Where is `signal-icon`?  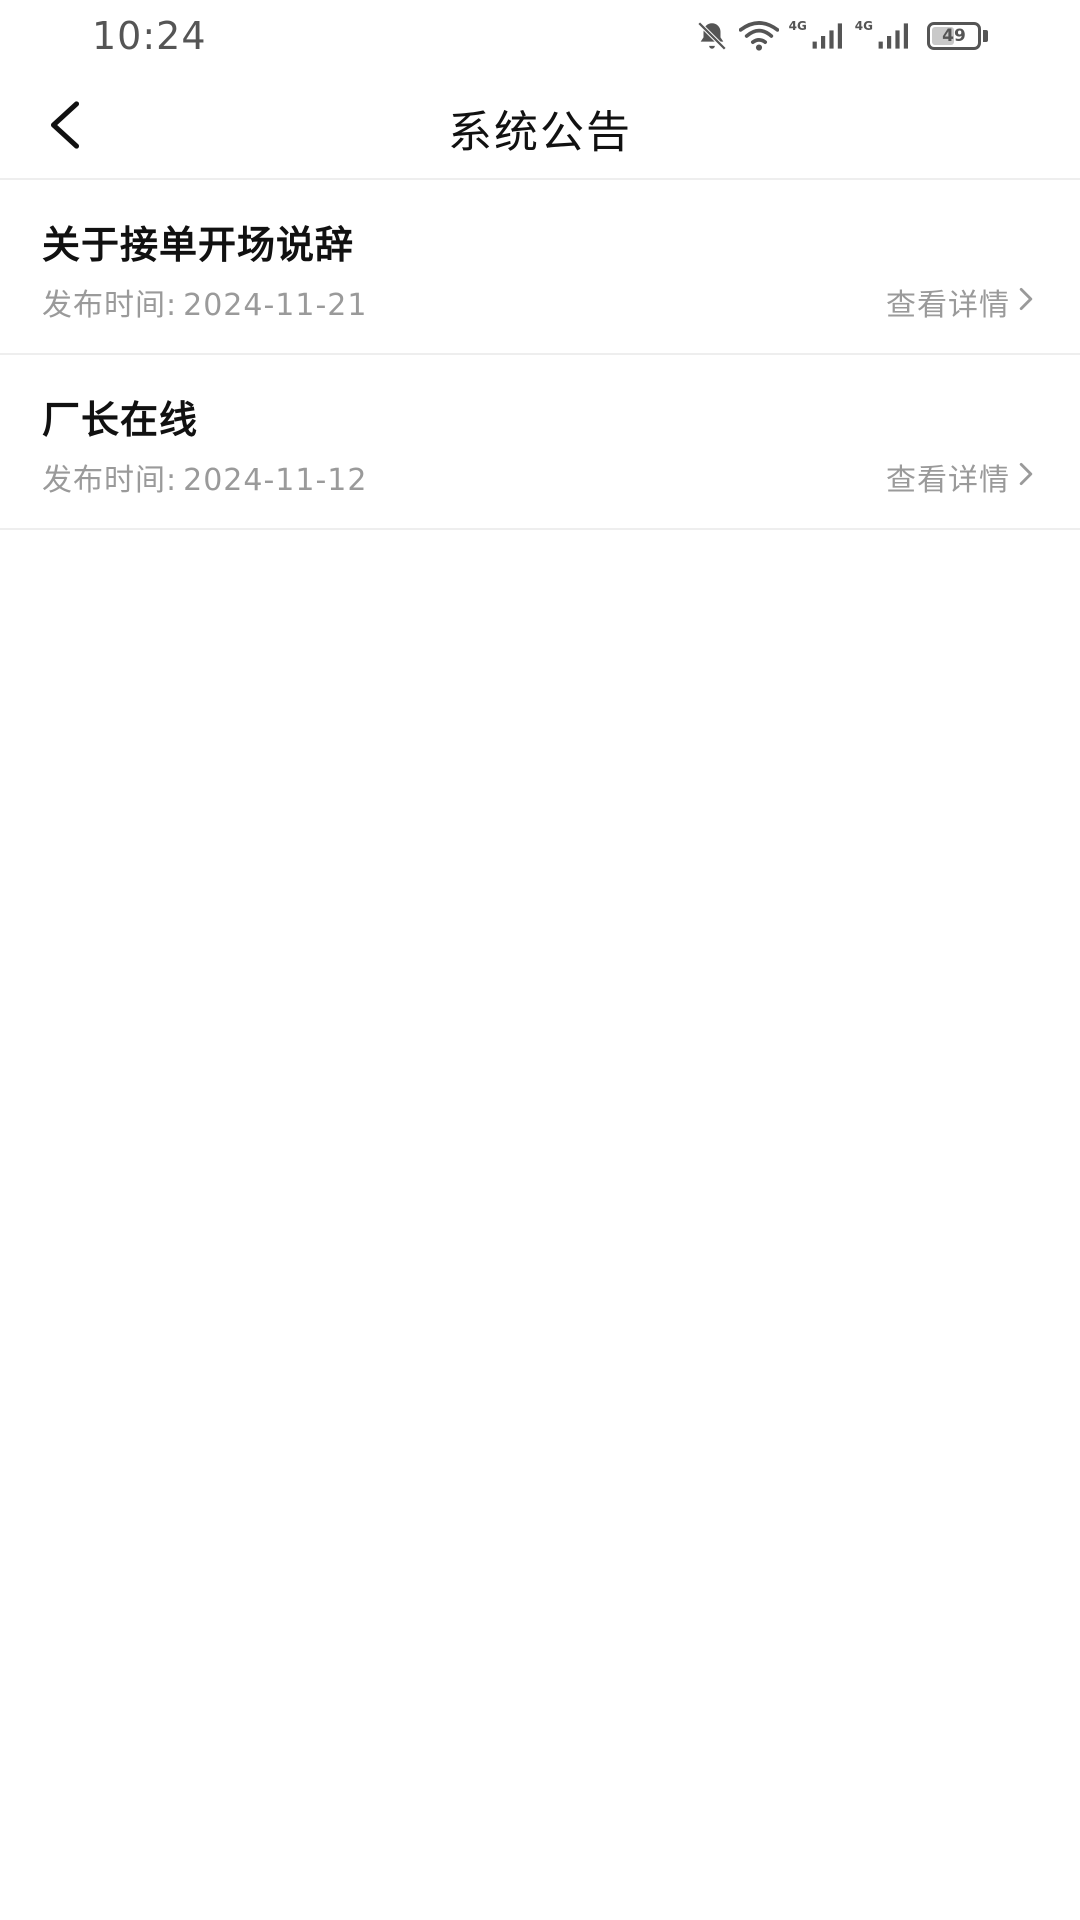 signal-icon is located at coordinates (828, 36).